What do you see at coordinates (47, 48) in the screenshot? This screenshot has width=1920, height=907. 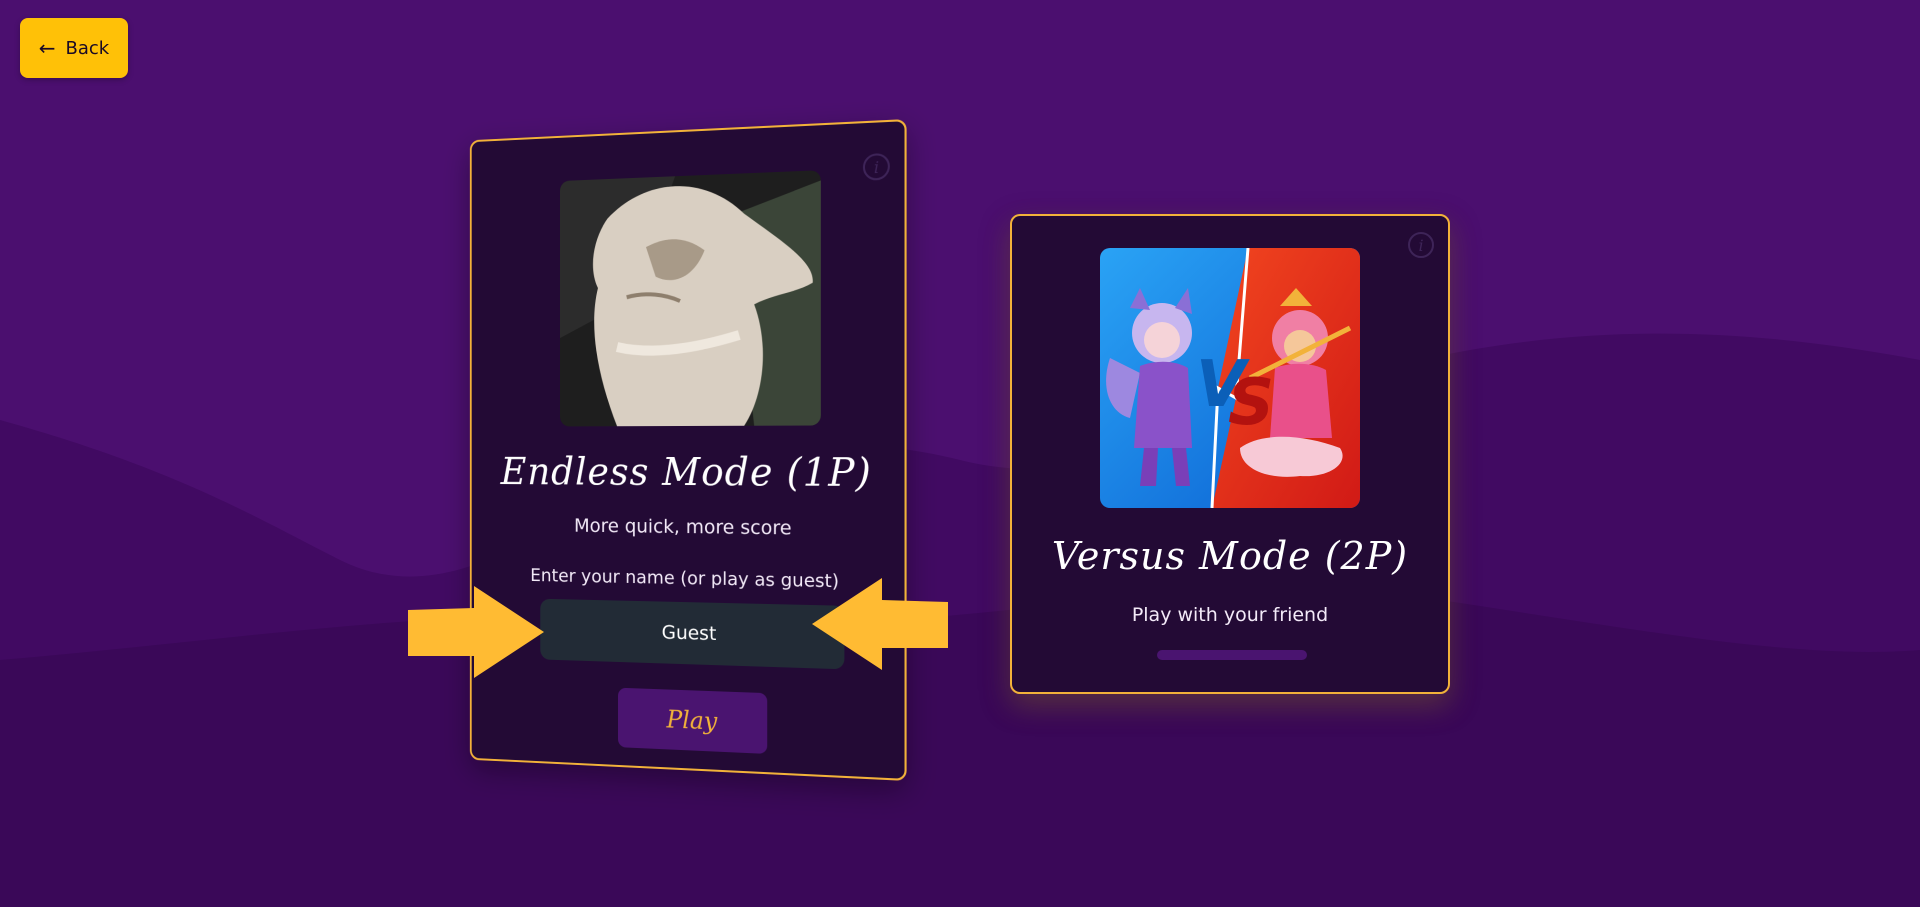 I see `arrow-left-icon: ←` at bounding box center [47, 48].